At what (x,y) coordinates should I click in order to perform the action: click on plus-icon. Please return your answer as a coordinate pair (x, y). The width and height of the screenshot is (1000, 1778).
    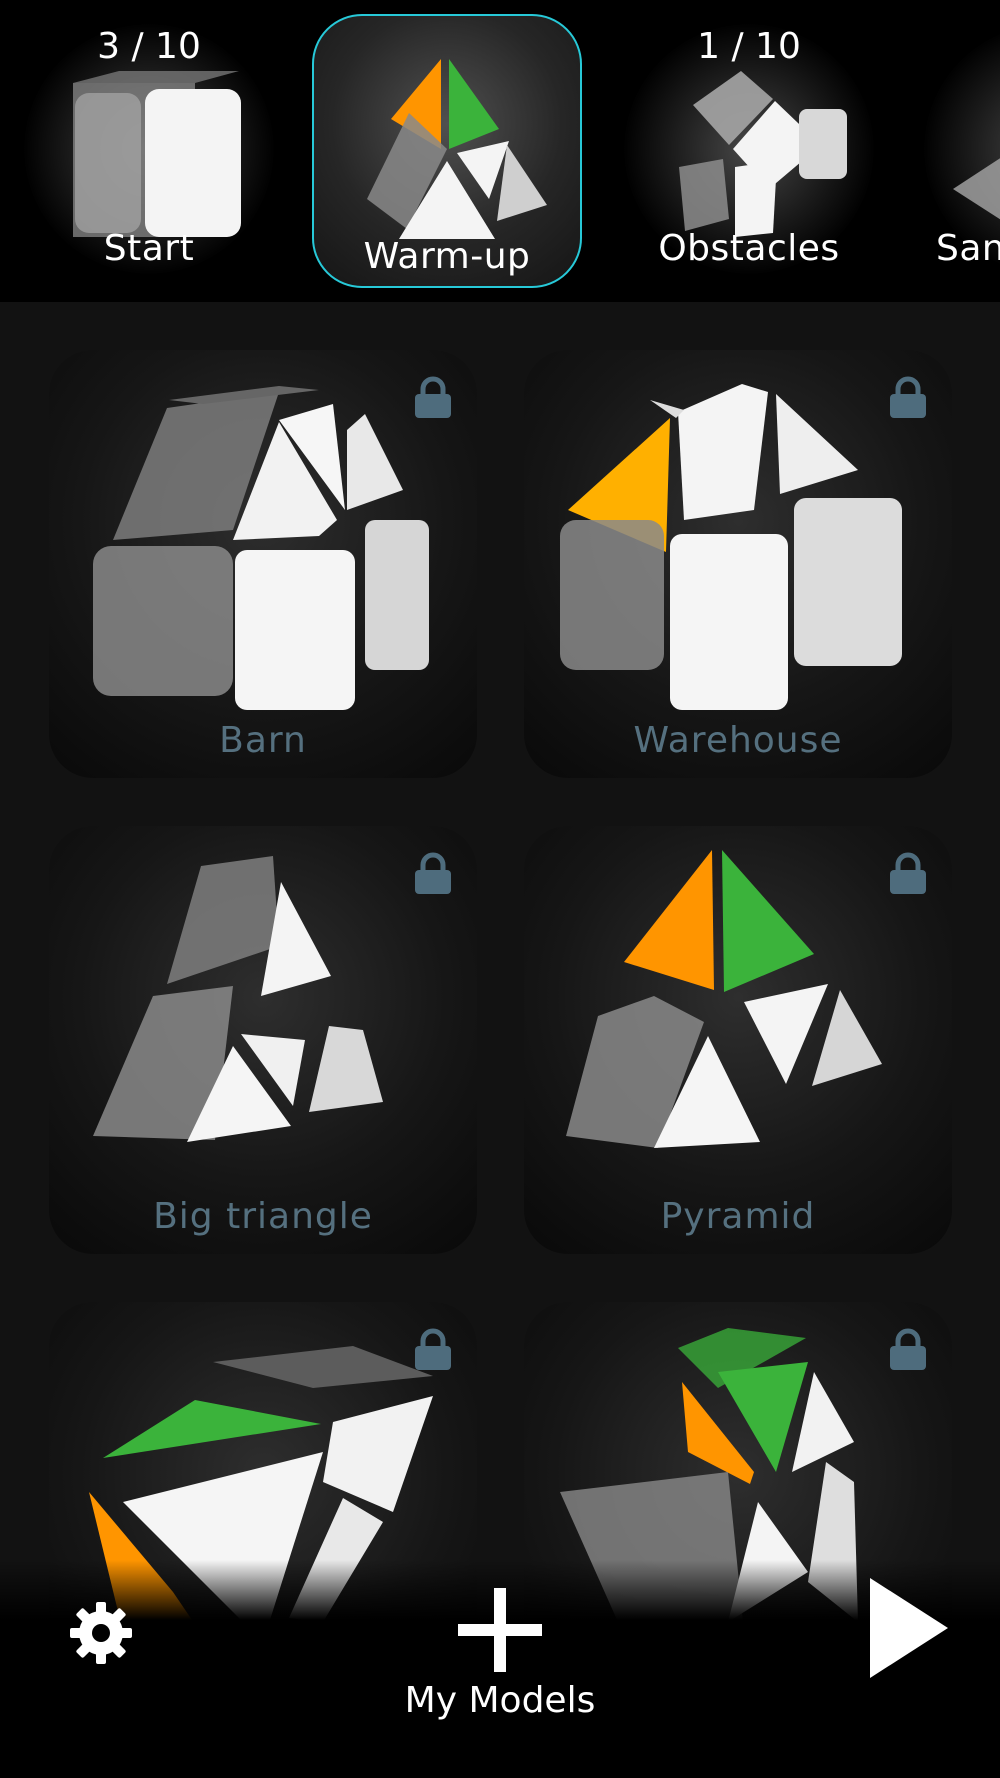
    Looking at the image, I should click on (500, 1630).